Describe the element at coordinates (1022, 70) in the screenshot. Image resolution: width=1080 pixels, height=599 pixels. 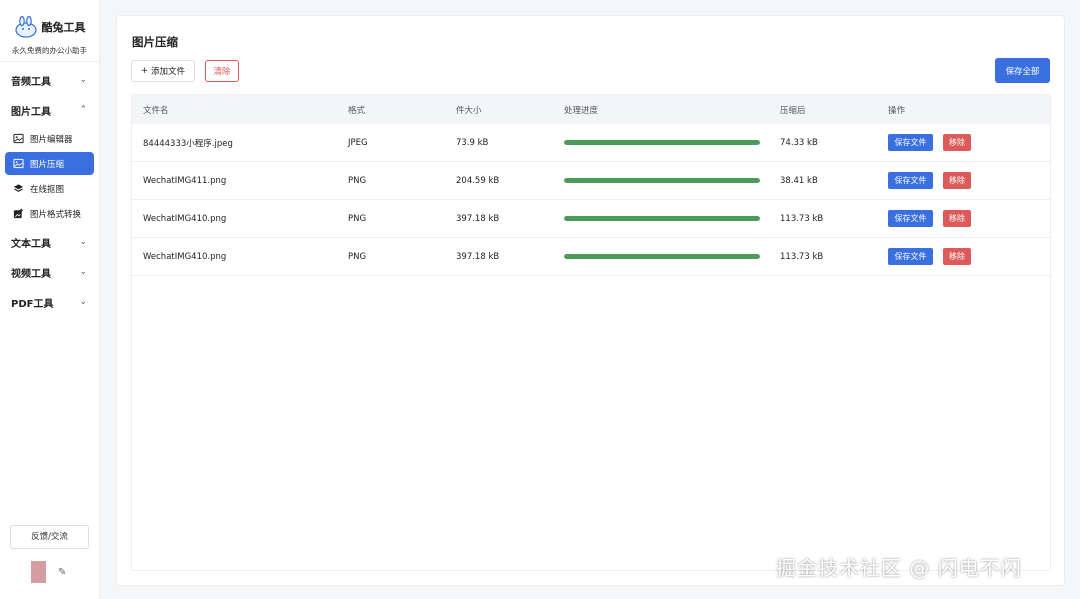
I see `save-all-button: 保存全部` at that location.